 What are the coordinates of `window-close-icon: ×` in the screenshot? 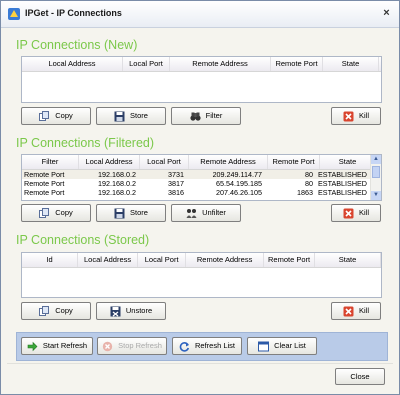 It's located at (386, 13).